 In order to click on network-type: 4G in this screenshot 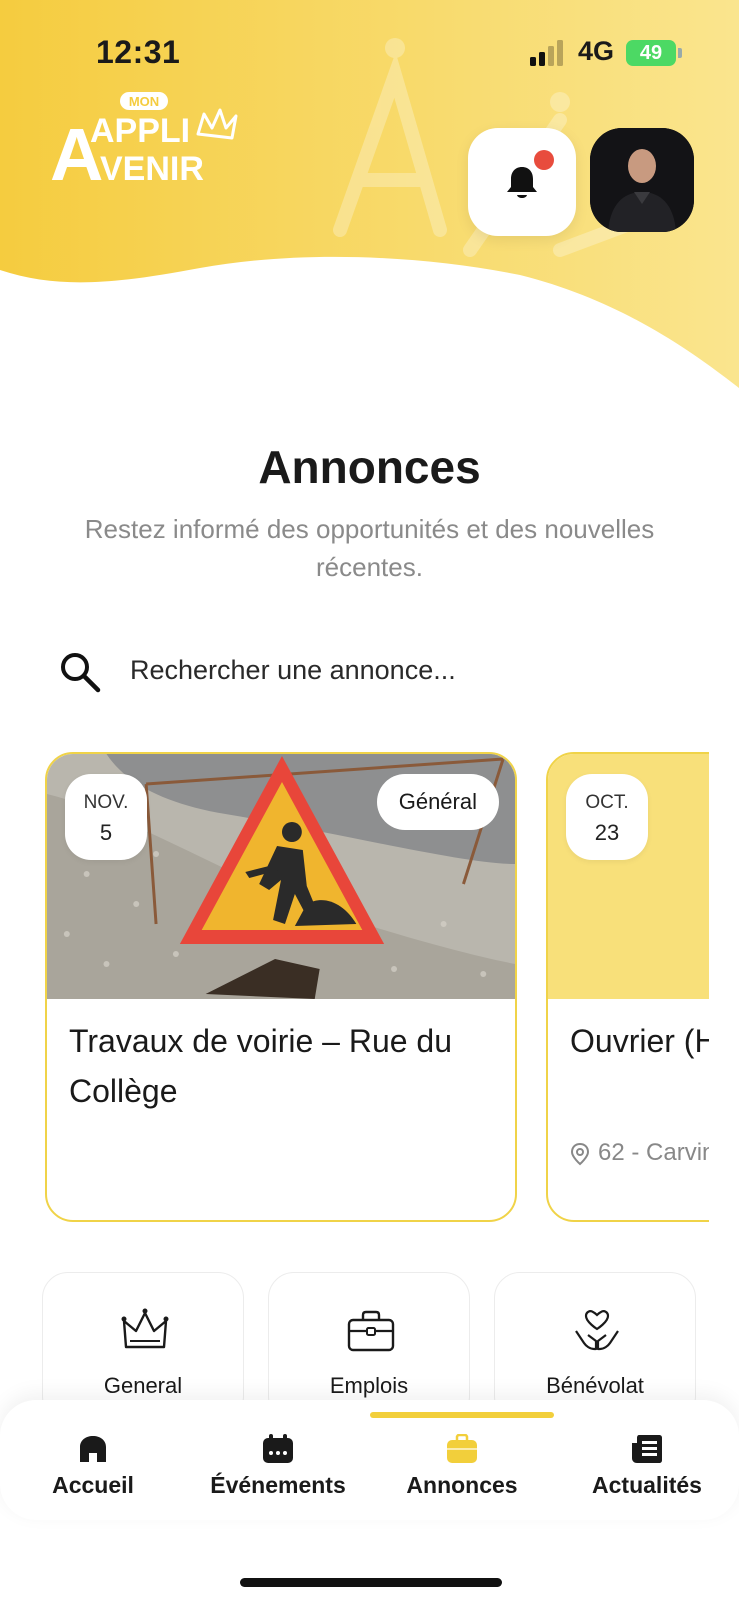, I will do `click(596, 51)`.